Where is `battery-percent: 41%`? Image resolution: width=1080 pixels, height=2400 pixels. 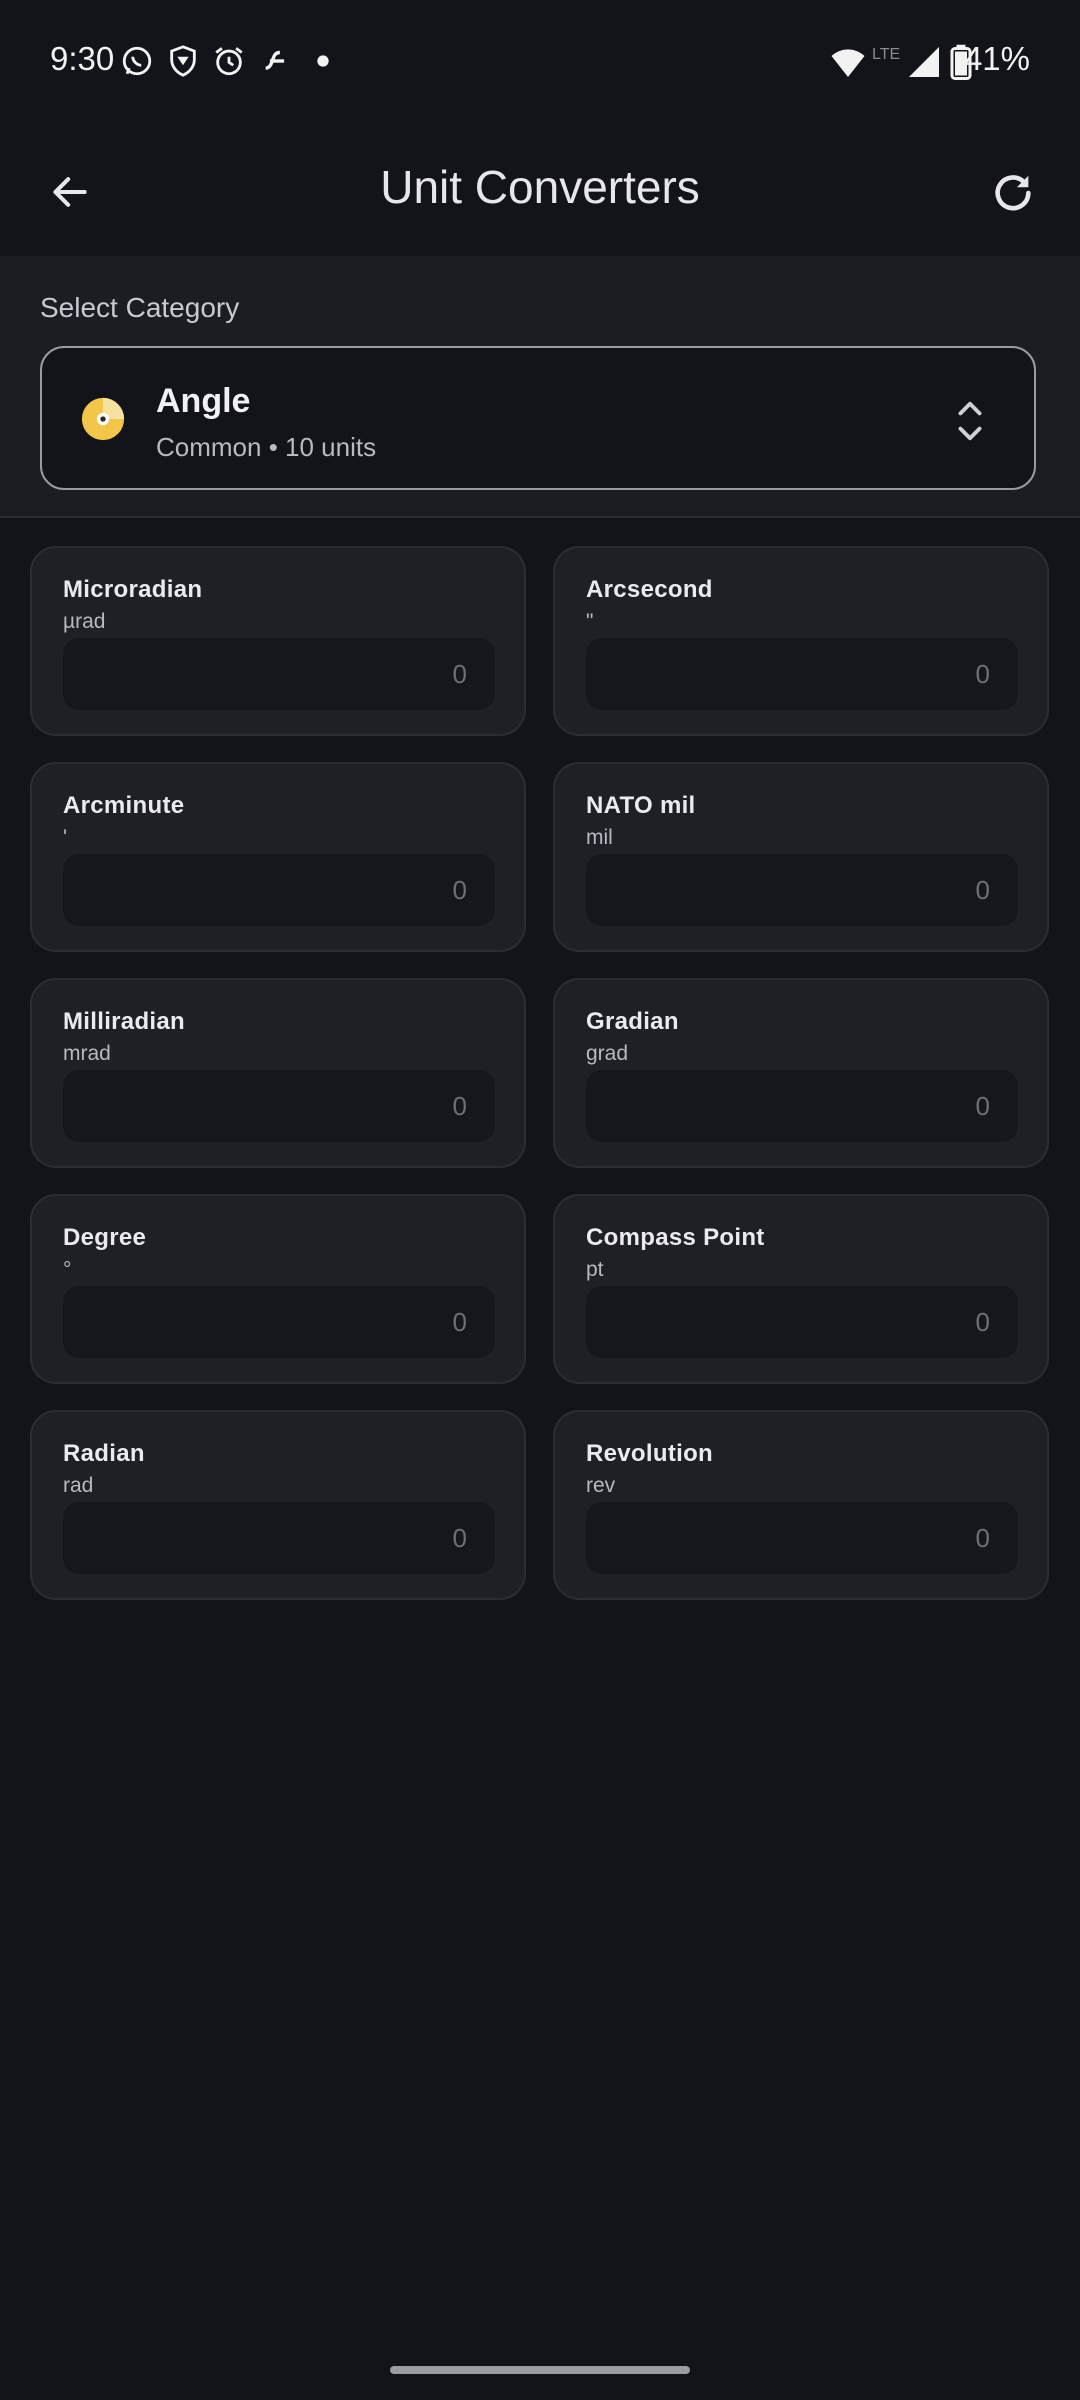 battery-percent: 41% is located at coordinates (996, 58).